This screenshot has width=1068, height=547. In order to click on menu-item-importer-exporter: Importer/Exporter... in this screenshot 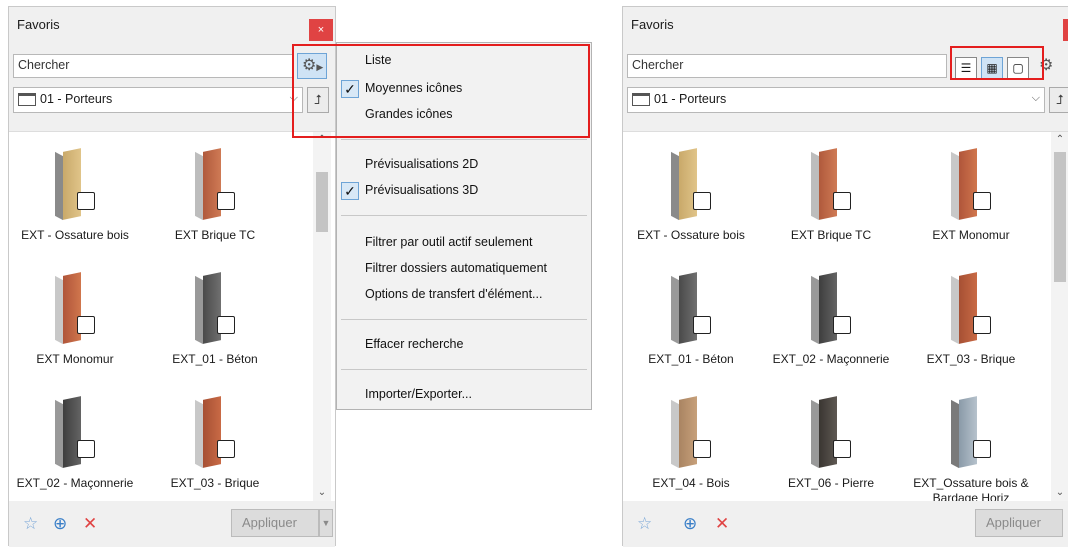, I will do `click(418, 394)`.